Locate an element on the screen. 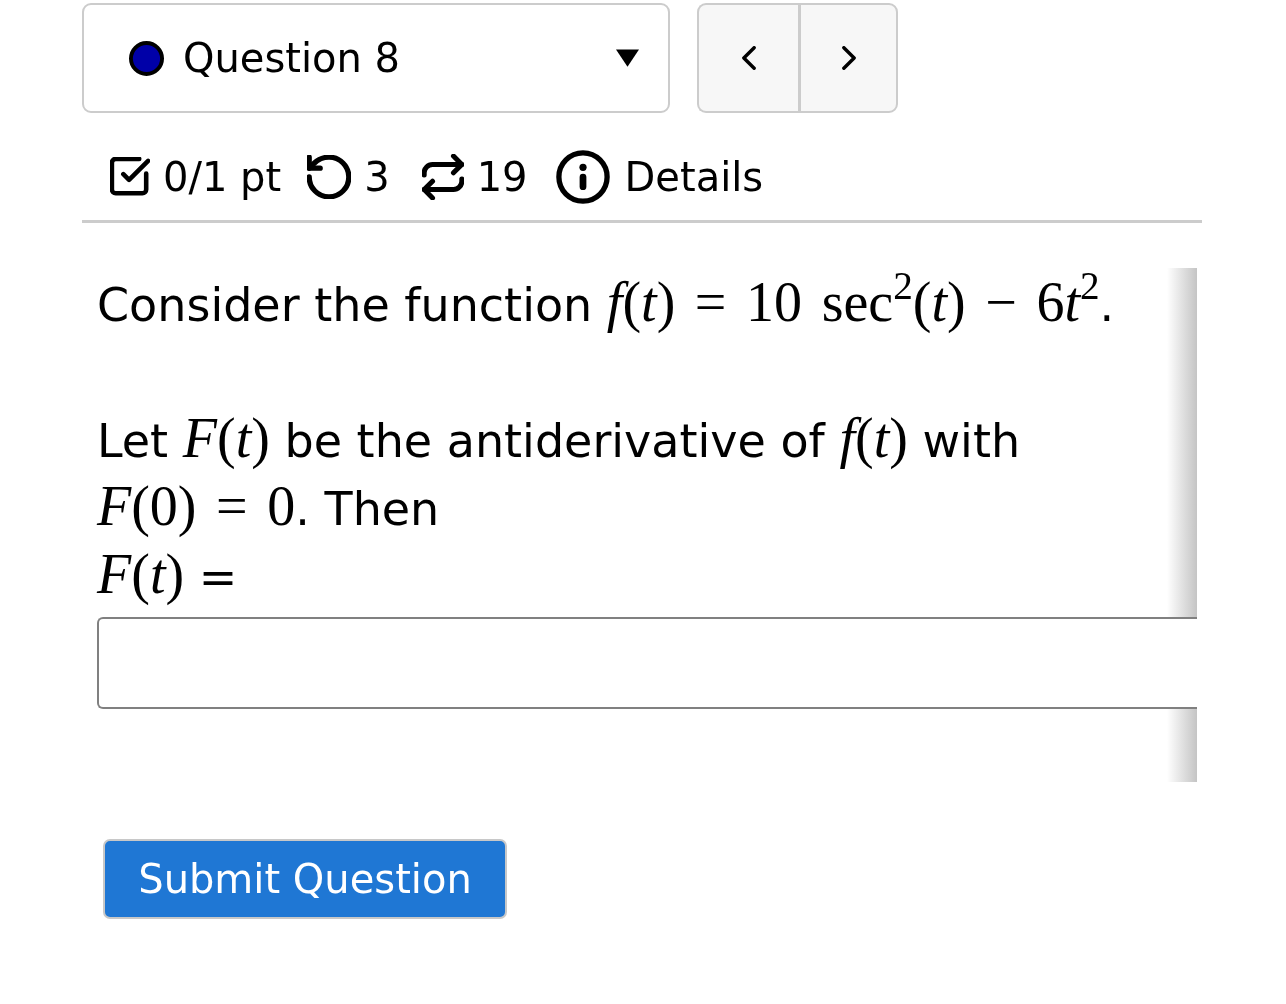 Image resolution: width=1286 pixels, height=1004 pixels. score-text: 0/1 pt is located at coordinates (222, 177).